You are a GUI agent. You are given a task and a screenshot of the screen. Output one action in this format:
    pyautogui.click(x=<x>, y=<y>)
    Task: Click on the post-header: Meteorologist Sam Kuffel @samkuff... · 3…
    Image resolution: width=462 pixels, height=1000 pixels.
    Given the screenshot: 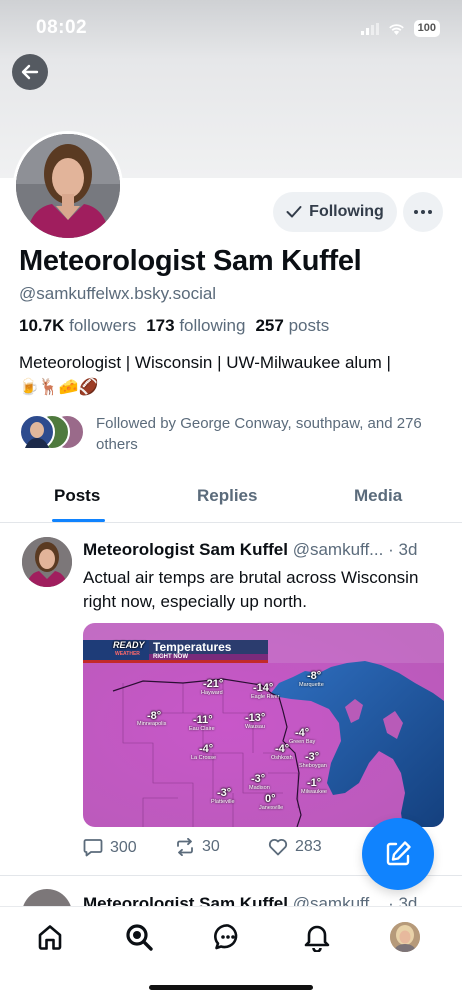 What is the action you would take?
    pyautogui.click(x=265, y=550)
    